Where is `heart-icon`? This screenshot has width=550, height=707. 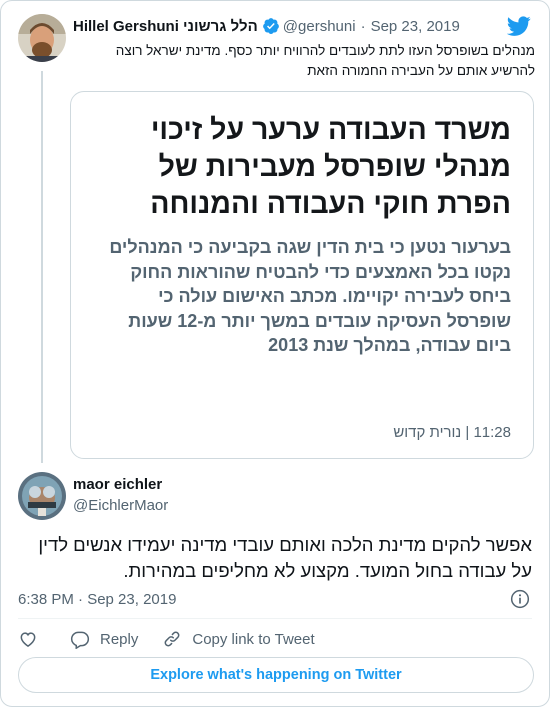
heart-icon is located at coordinates (28, 639).